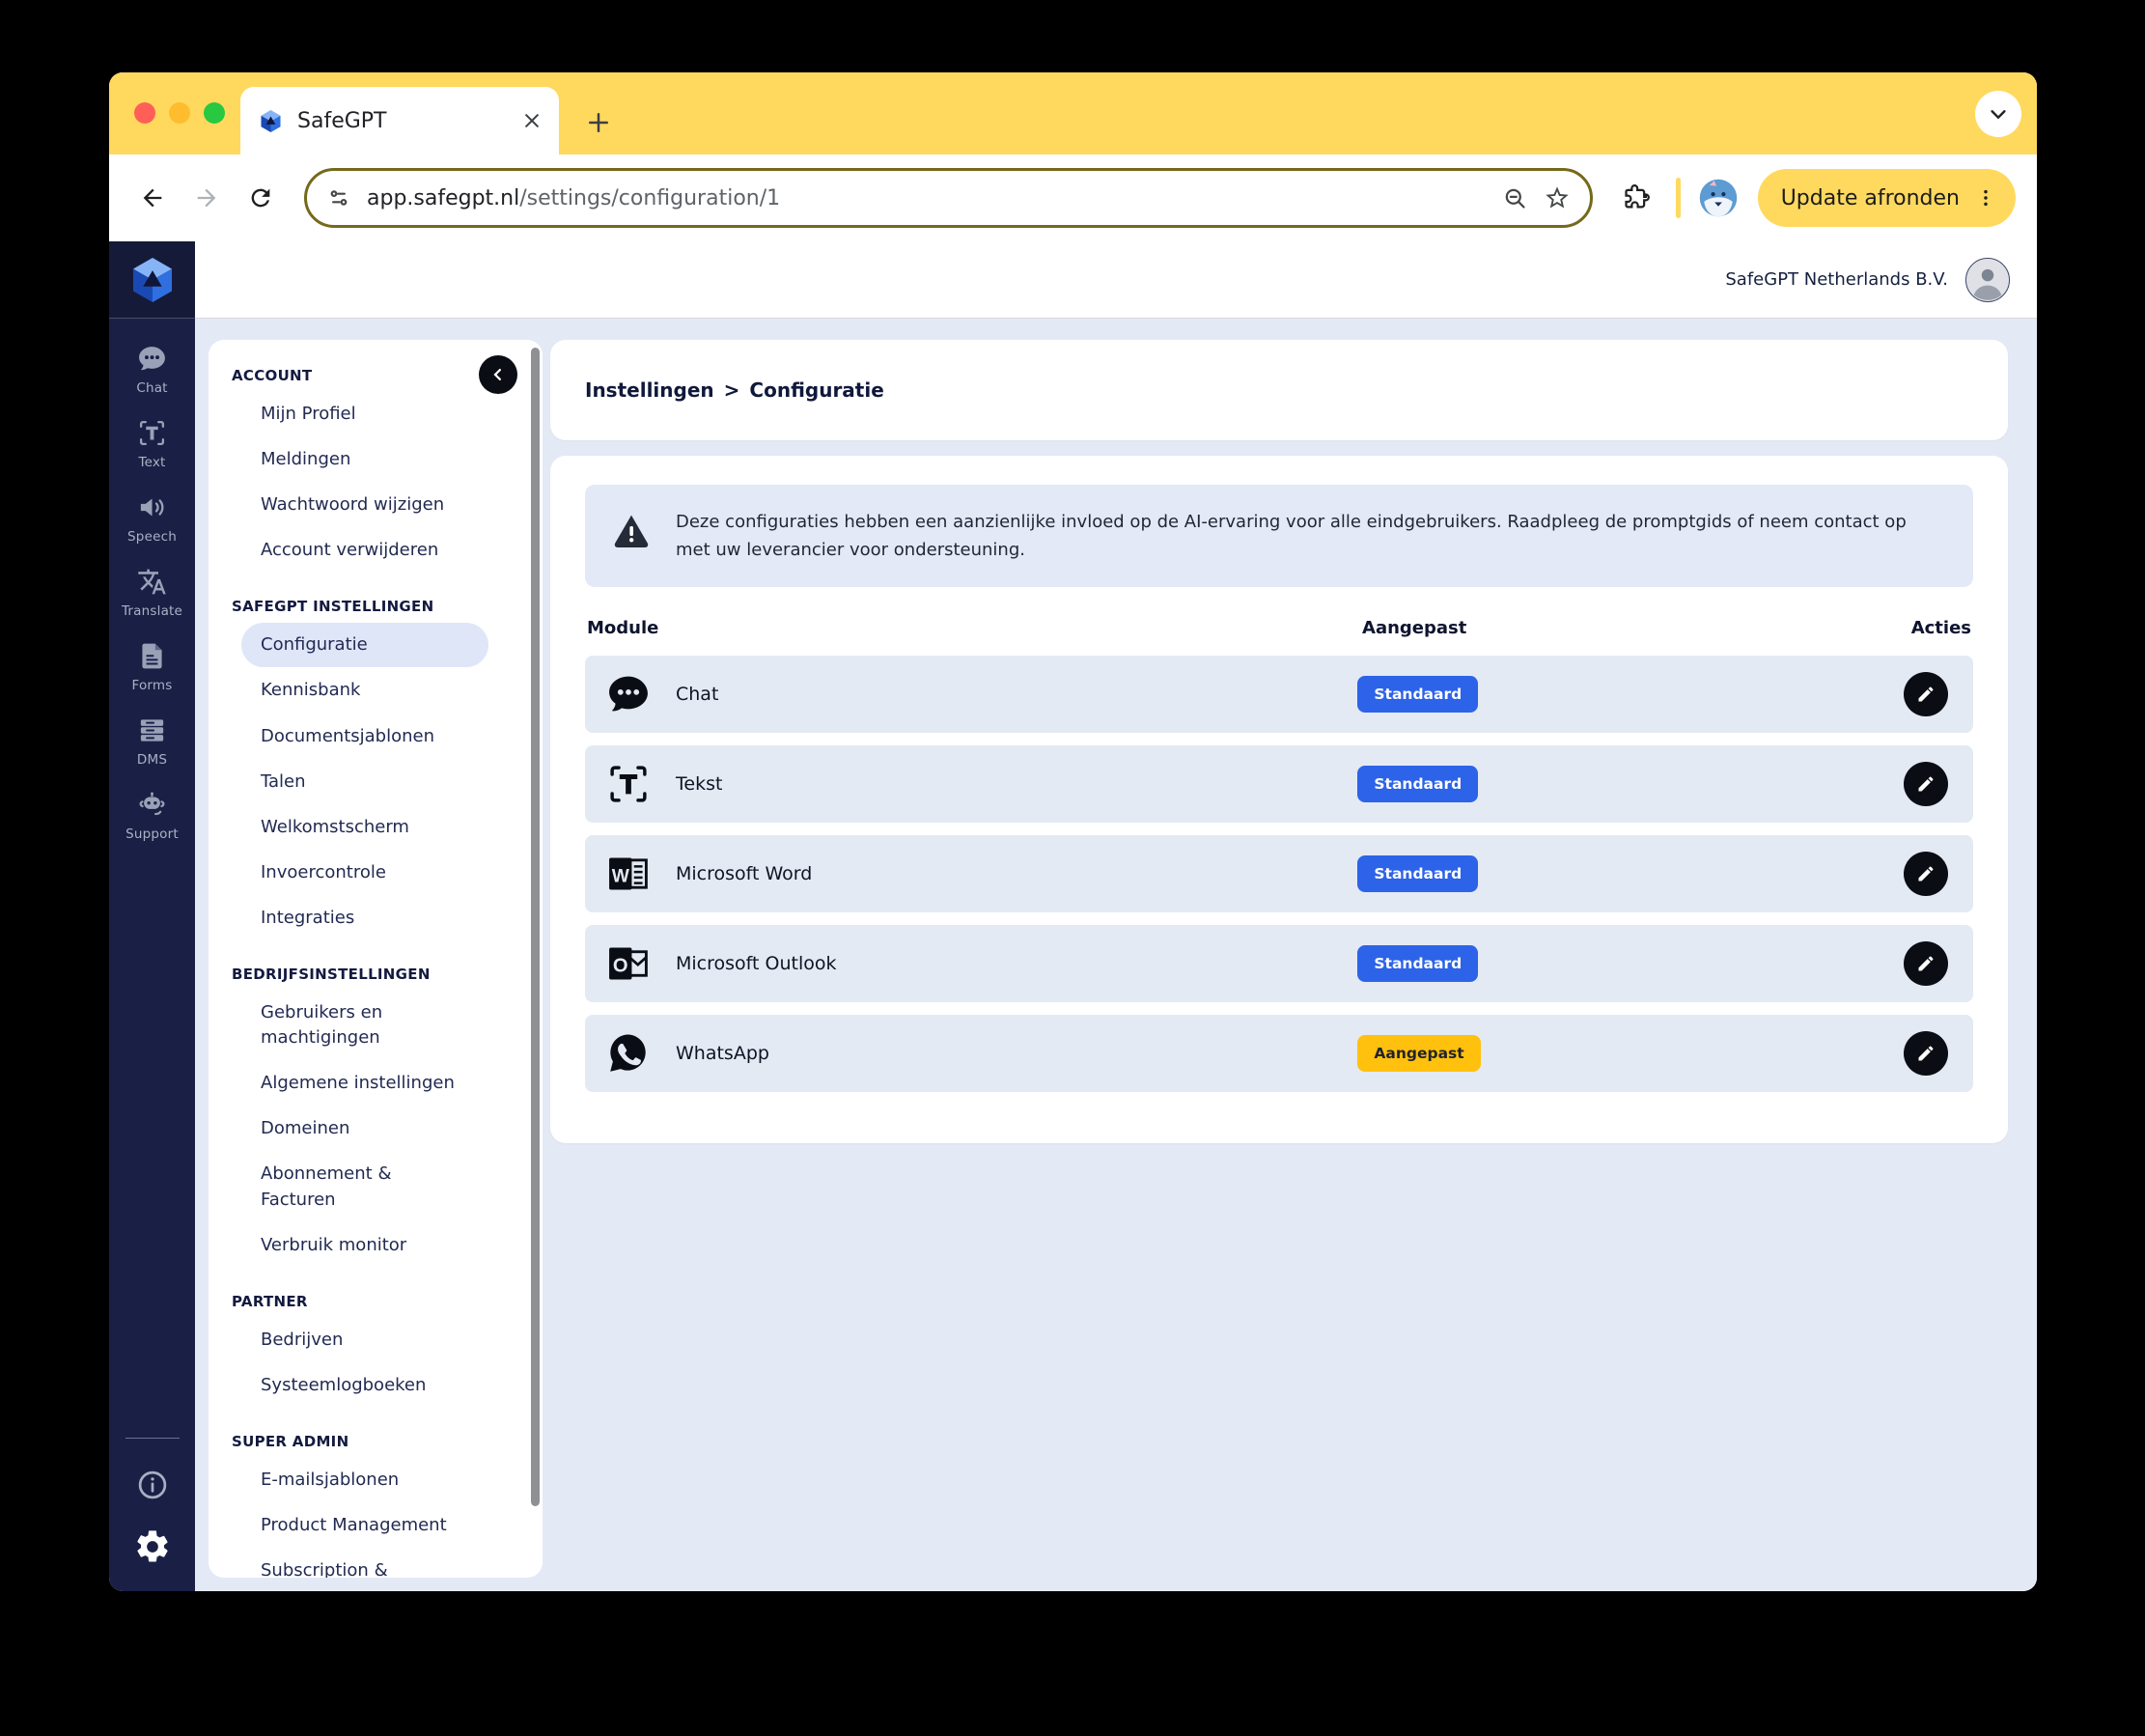 Image resolution: width=2145 pixels, height=1736 pixels. I want to click on sidebar-item-product-management: Product Management, so click(364, 1525).